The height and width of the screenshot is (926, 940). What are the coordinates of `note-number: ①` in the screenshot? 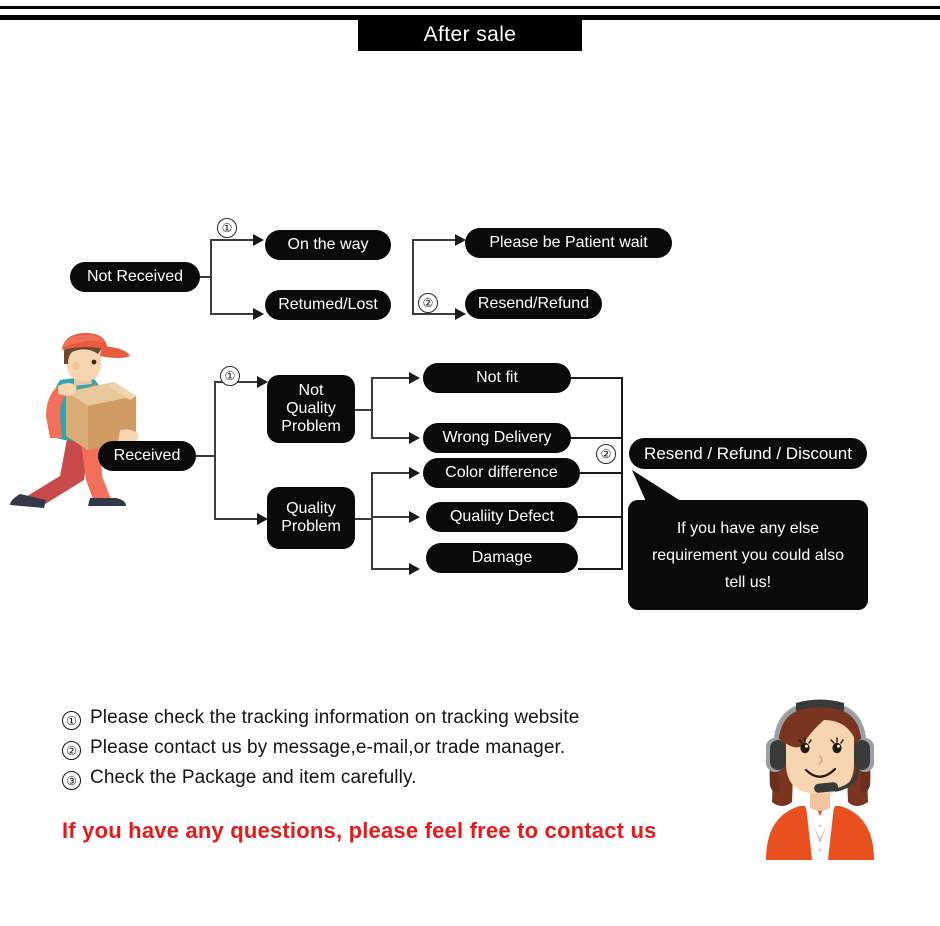 It's located at (71, 720).